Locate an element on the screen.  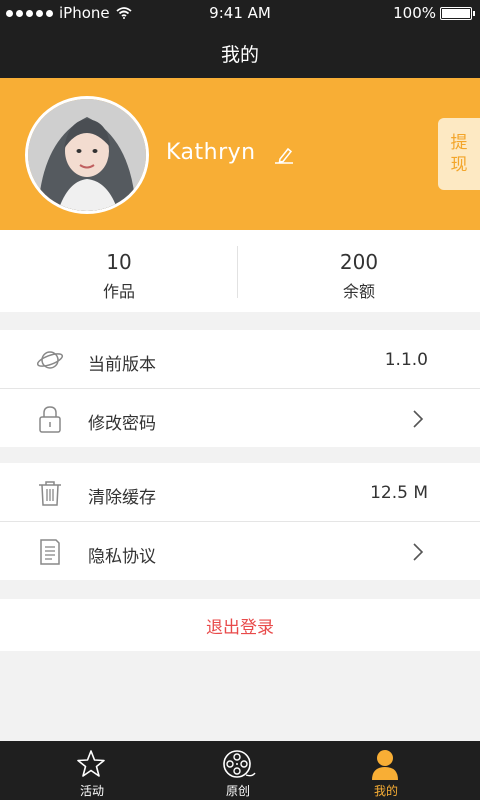
battery-icon is located at coordinates (457, 13).